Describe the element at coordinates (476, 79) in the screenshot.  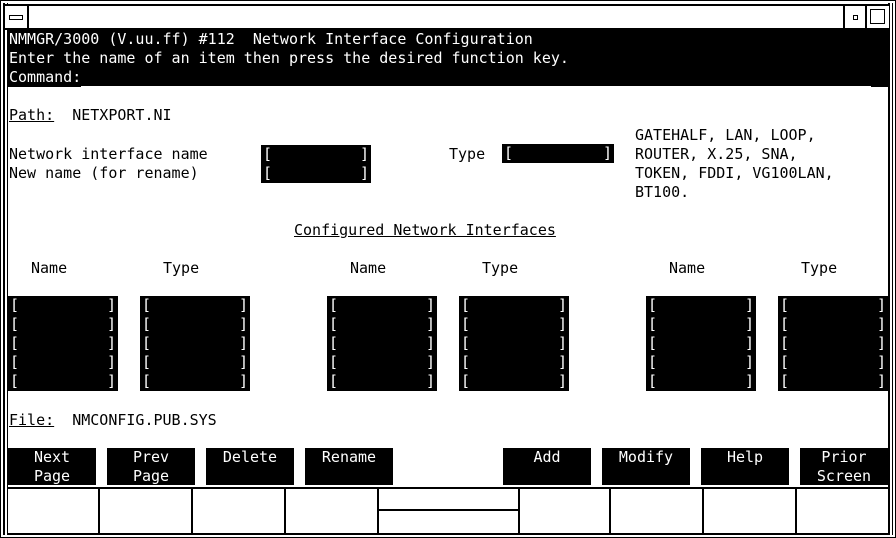
I see `command-input` at that location.